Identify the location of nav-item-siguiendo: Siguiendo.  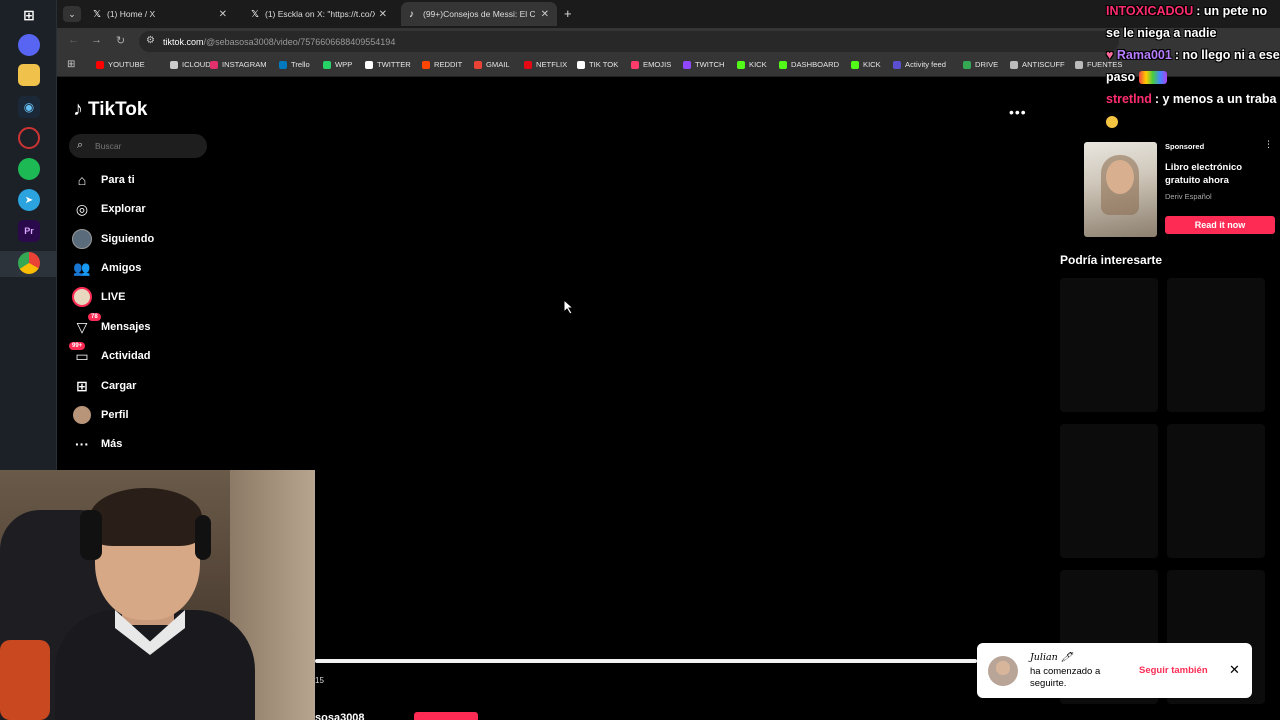
(112, 239).